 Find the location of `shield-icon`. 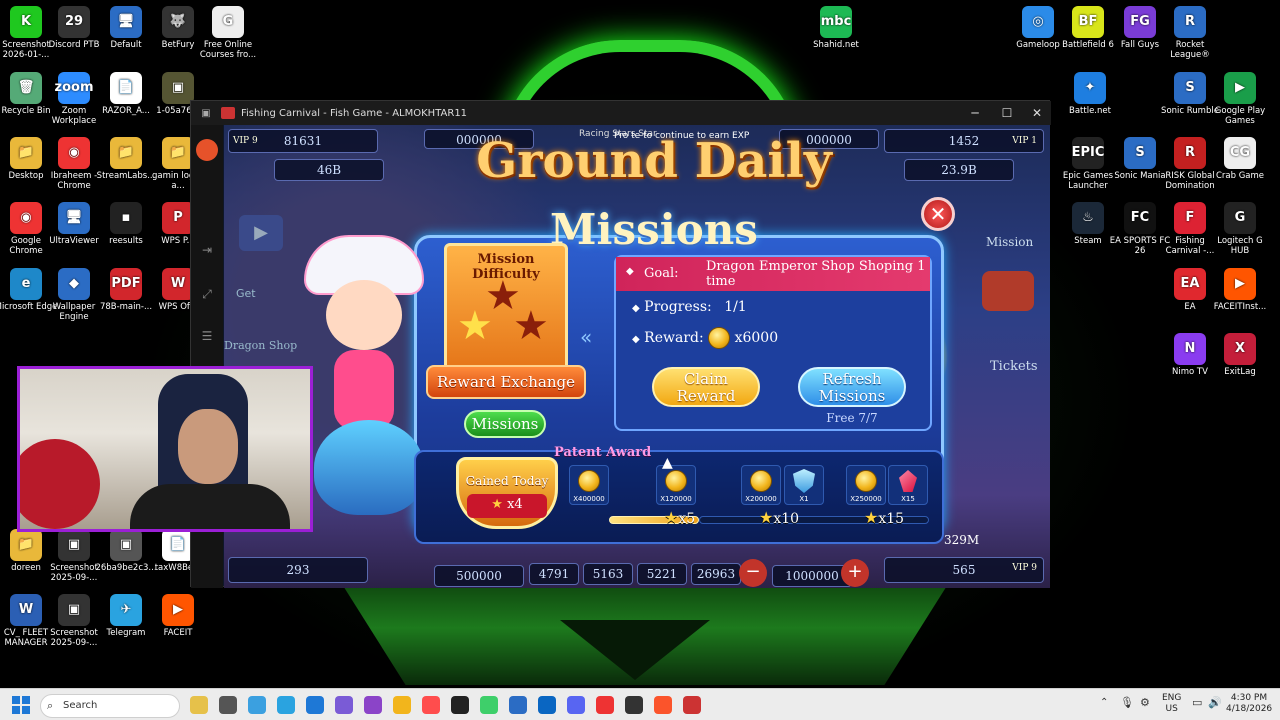

shield-icon is located at coordinates (804, 481).